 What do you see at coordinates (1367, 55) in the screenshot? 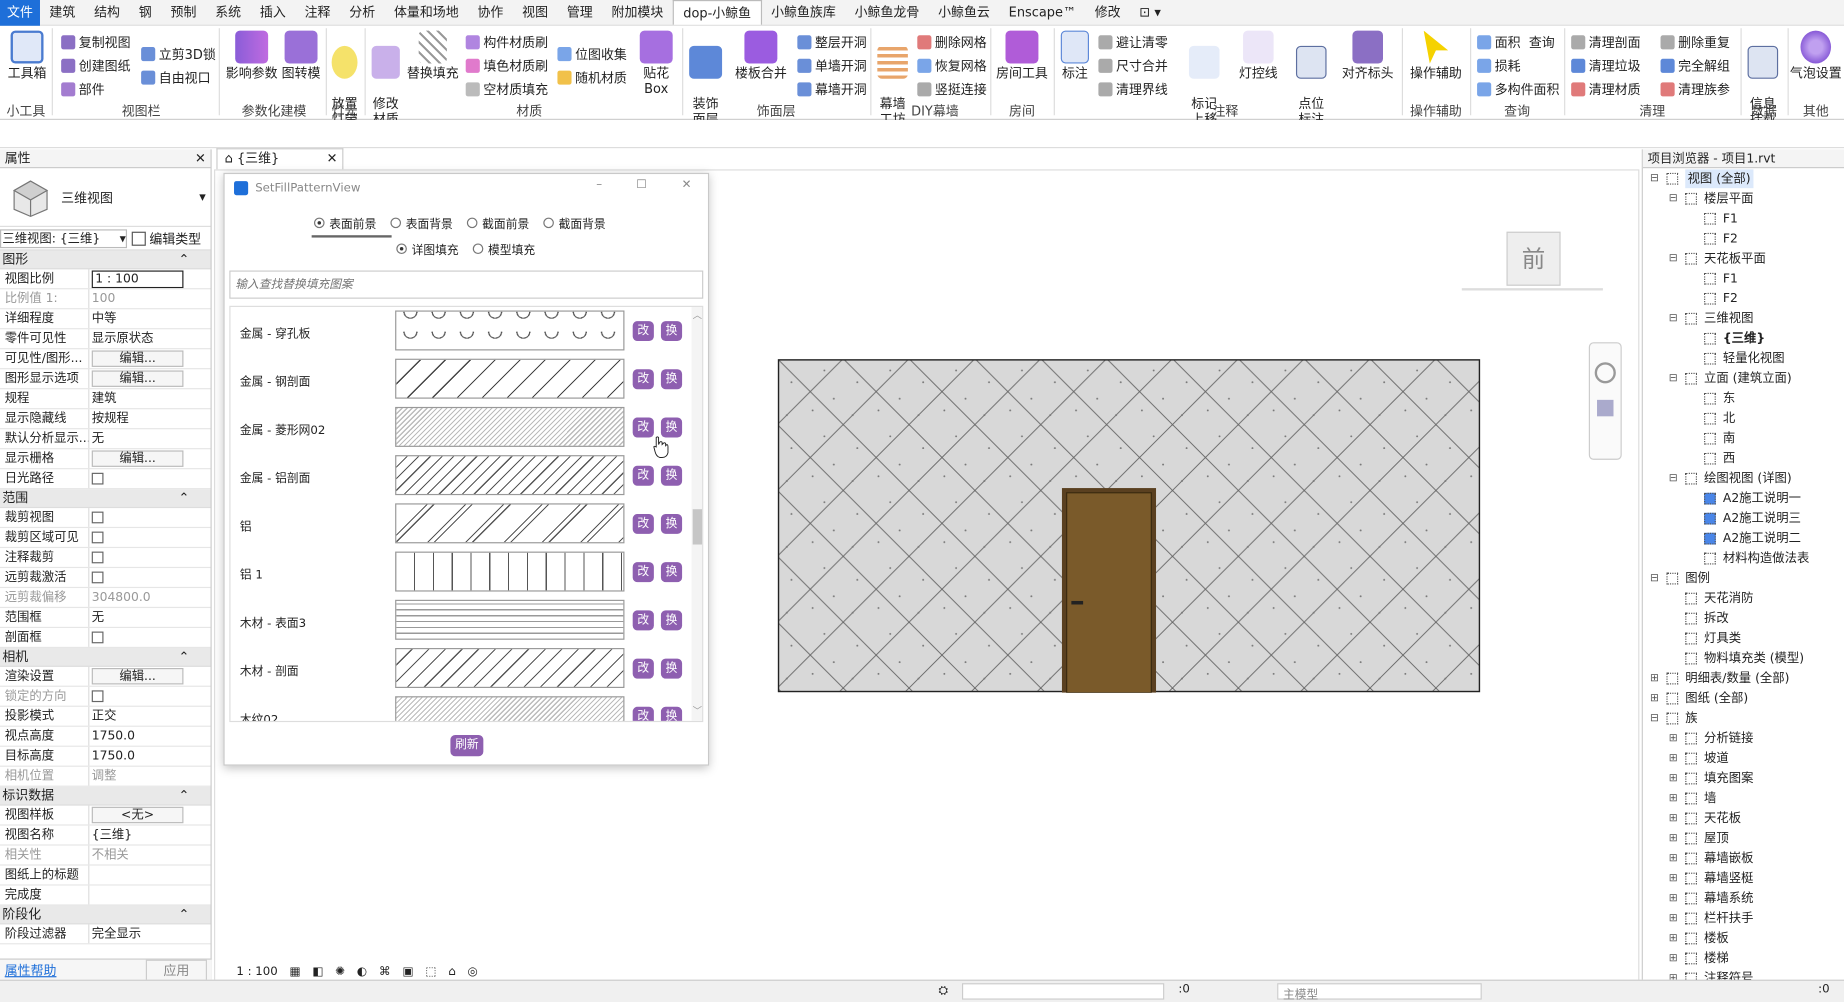
I see `align-head-button: 对齐标头` at bounding box center [1367, 55].